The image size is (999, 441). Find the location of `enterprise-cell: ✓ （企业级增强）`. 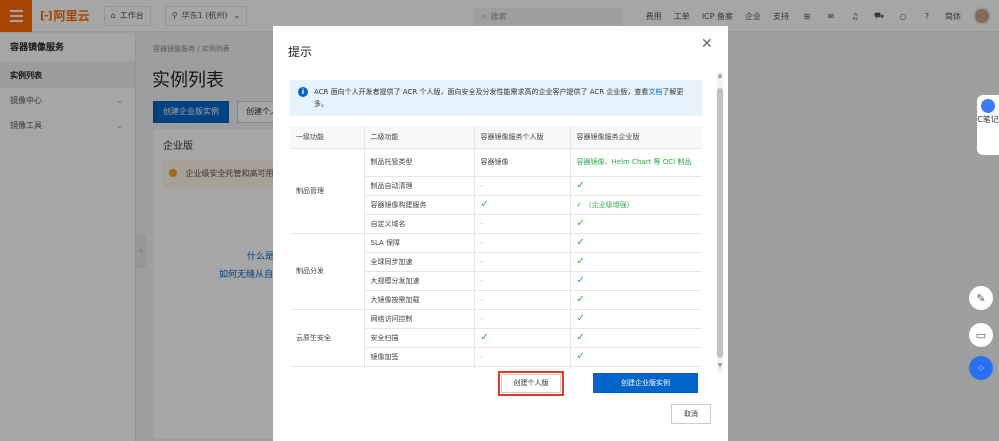

enterprise-cell: ✓ （企业级增强） is located at coordinates (636, 205).